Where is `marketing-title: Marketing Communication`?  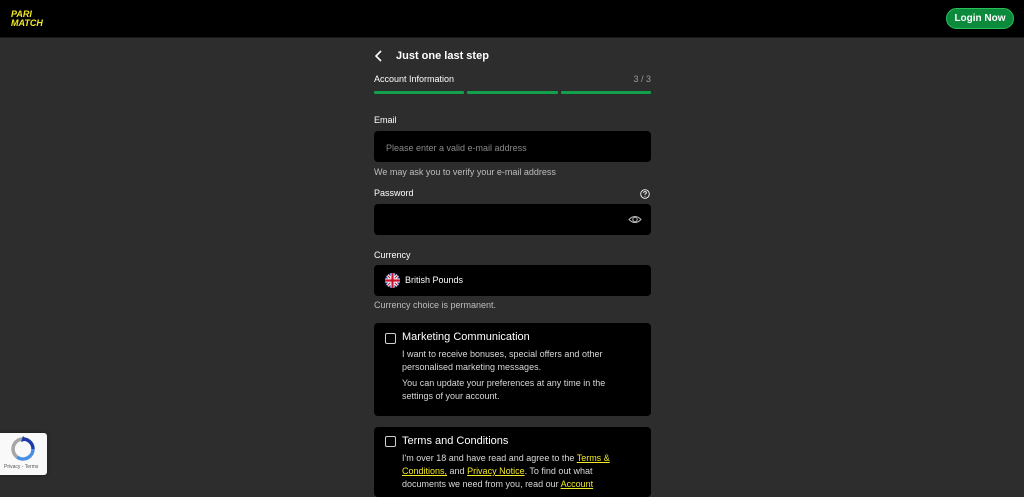
marketing-title: Marketing Communication is located at coordinates (466, 337).